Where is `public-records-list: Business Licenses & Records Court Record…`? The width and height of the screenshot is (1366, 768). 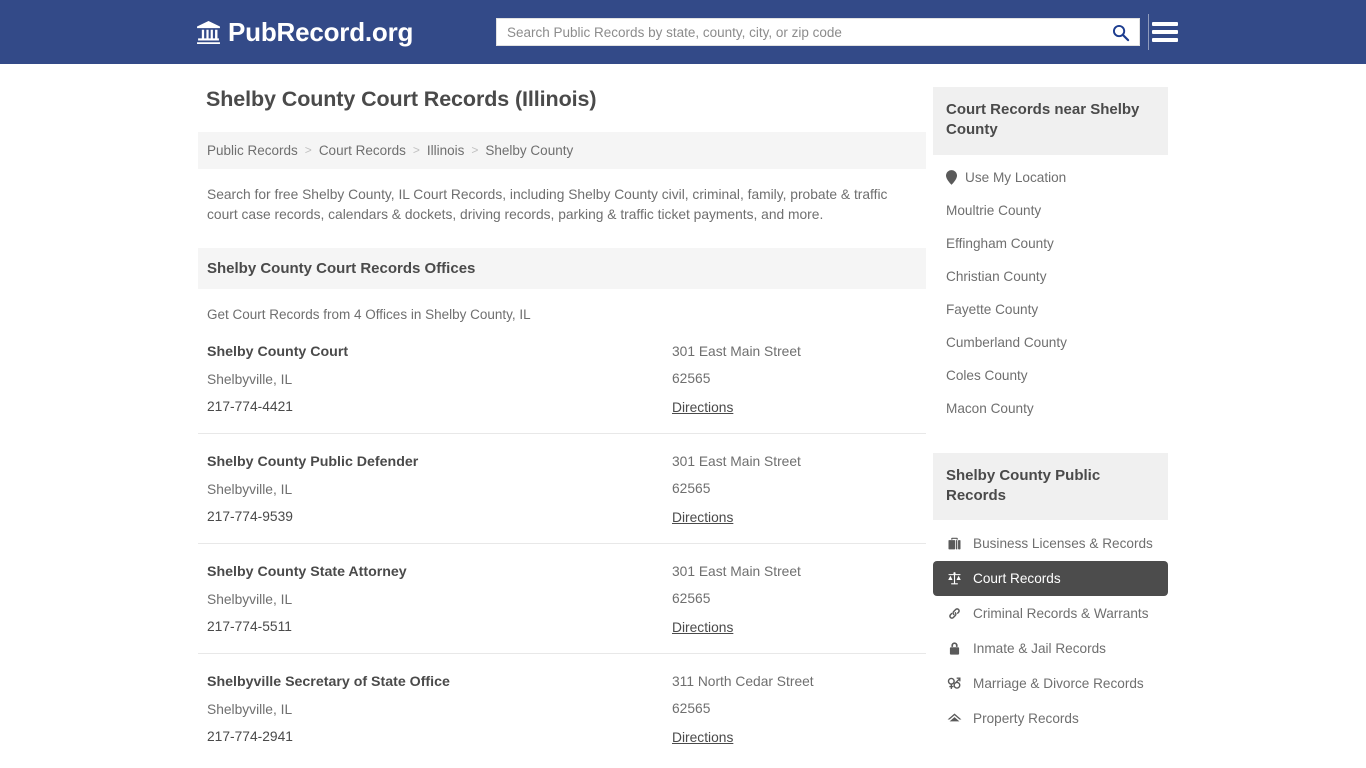
public-records-list: Business Licenses & Records Court Record… is located at coordinates (1050, 628).